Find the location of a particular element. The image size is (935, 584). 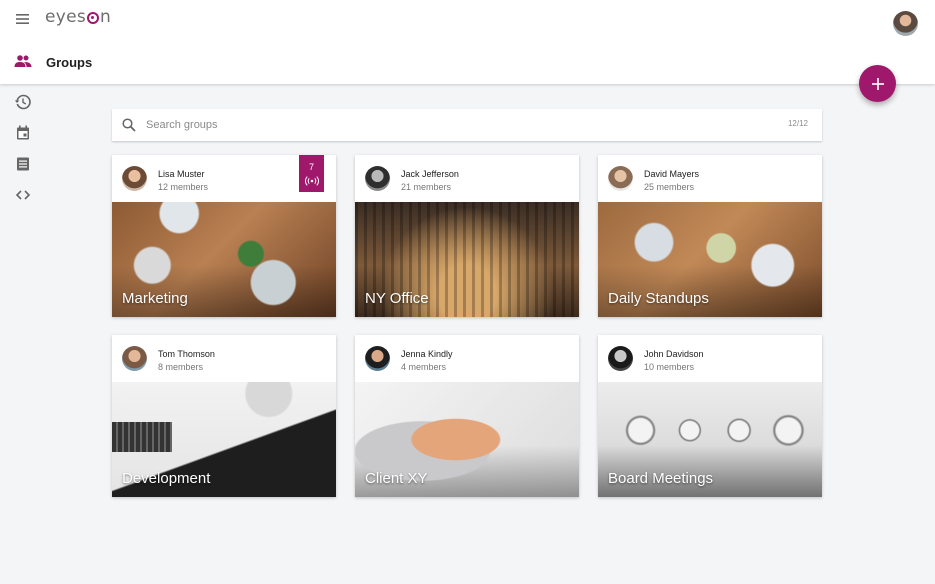

group-cover-image: Client XY is located at coordinates (467, 439).